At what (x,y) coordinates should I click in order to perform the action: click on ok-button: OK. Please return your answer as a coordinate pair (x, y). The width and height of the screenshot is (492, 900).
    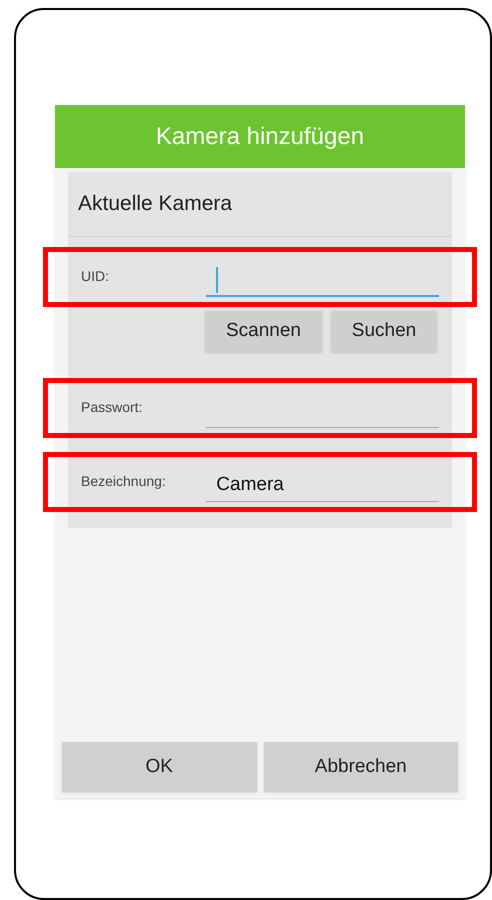
    Looking at the image, I should click on (159, 767).